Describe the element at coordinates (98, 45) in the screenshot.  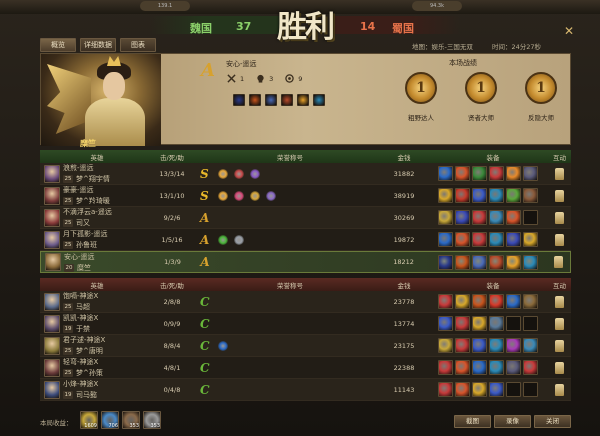
I see `tab-details: 详细数据` at that location.